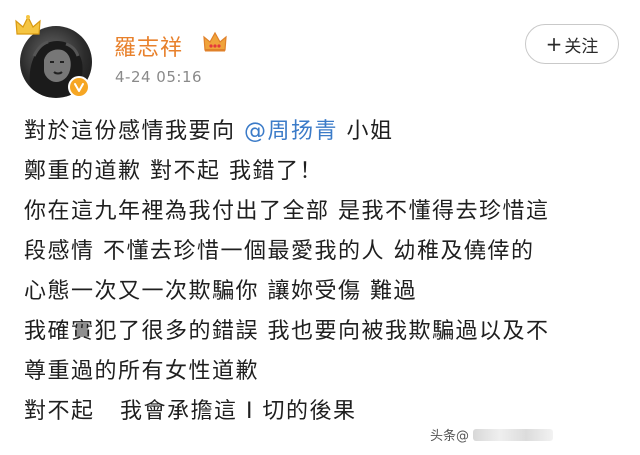 The image size is (640, 455). I want to click on follow-label: 关注, so click(581, 46).